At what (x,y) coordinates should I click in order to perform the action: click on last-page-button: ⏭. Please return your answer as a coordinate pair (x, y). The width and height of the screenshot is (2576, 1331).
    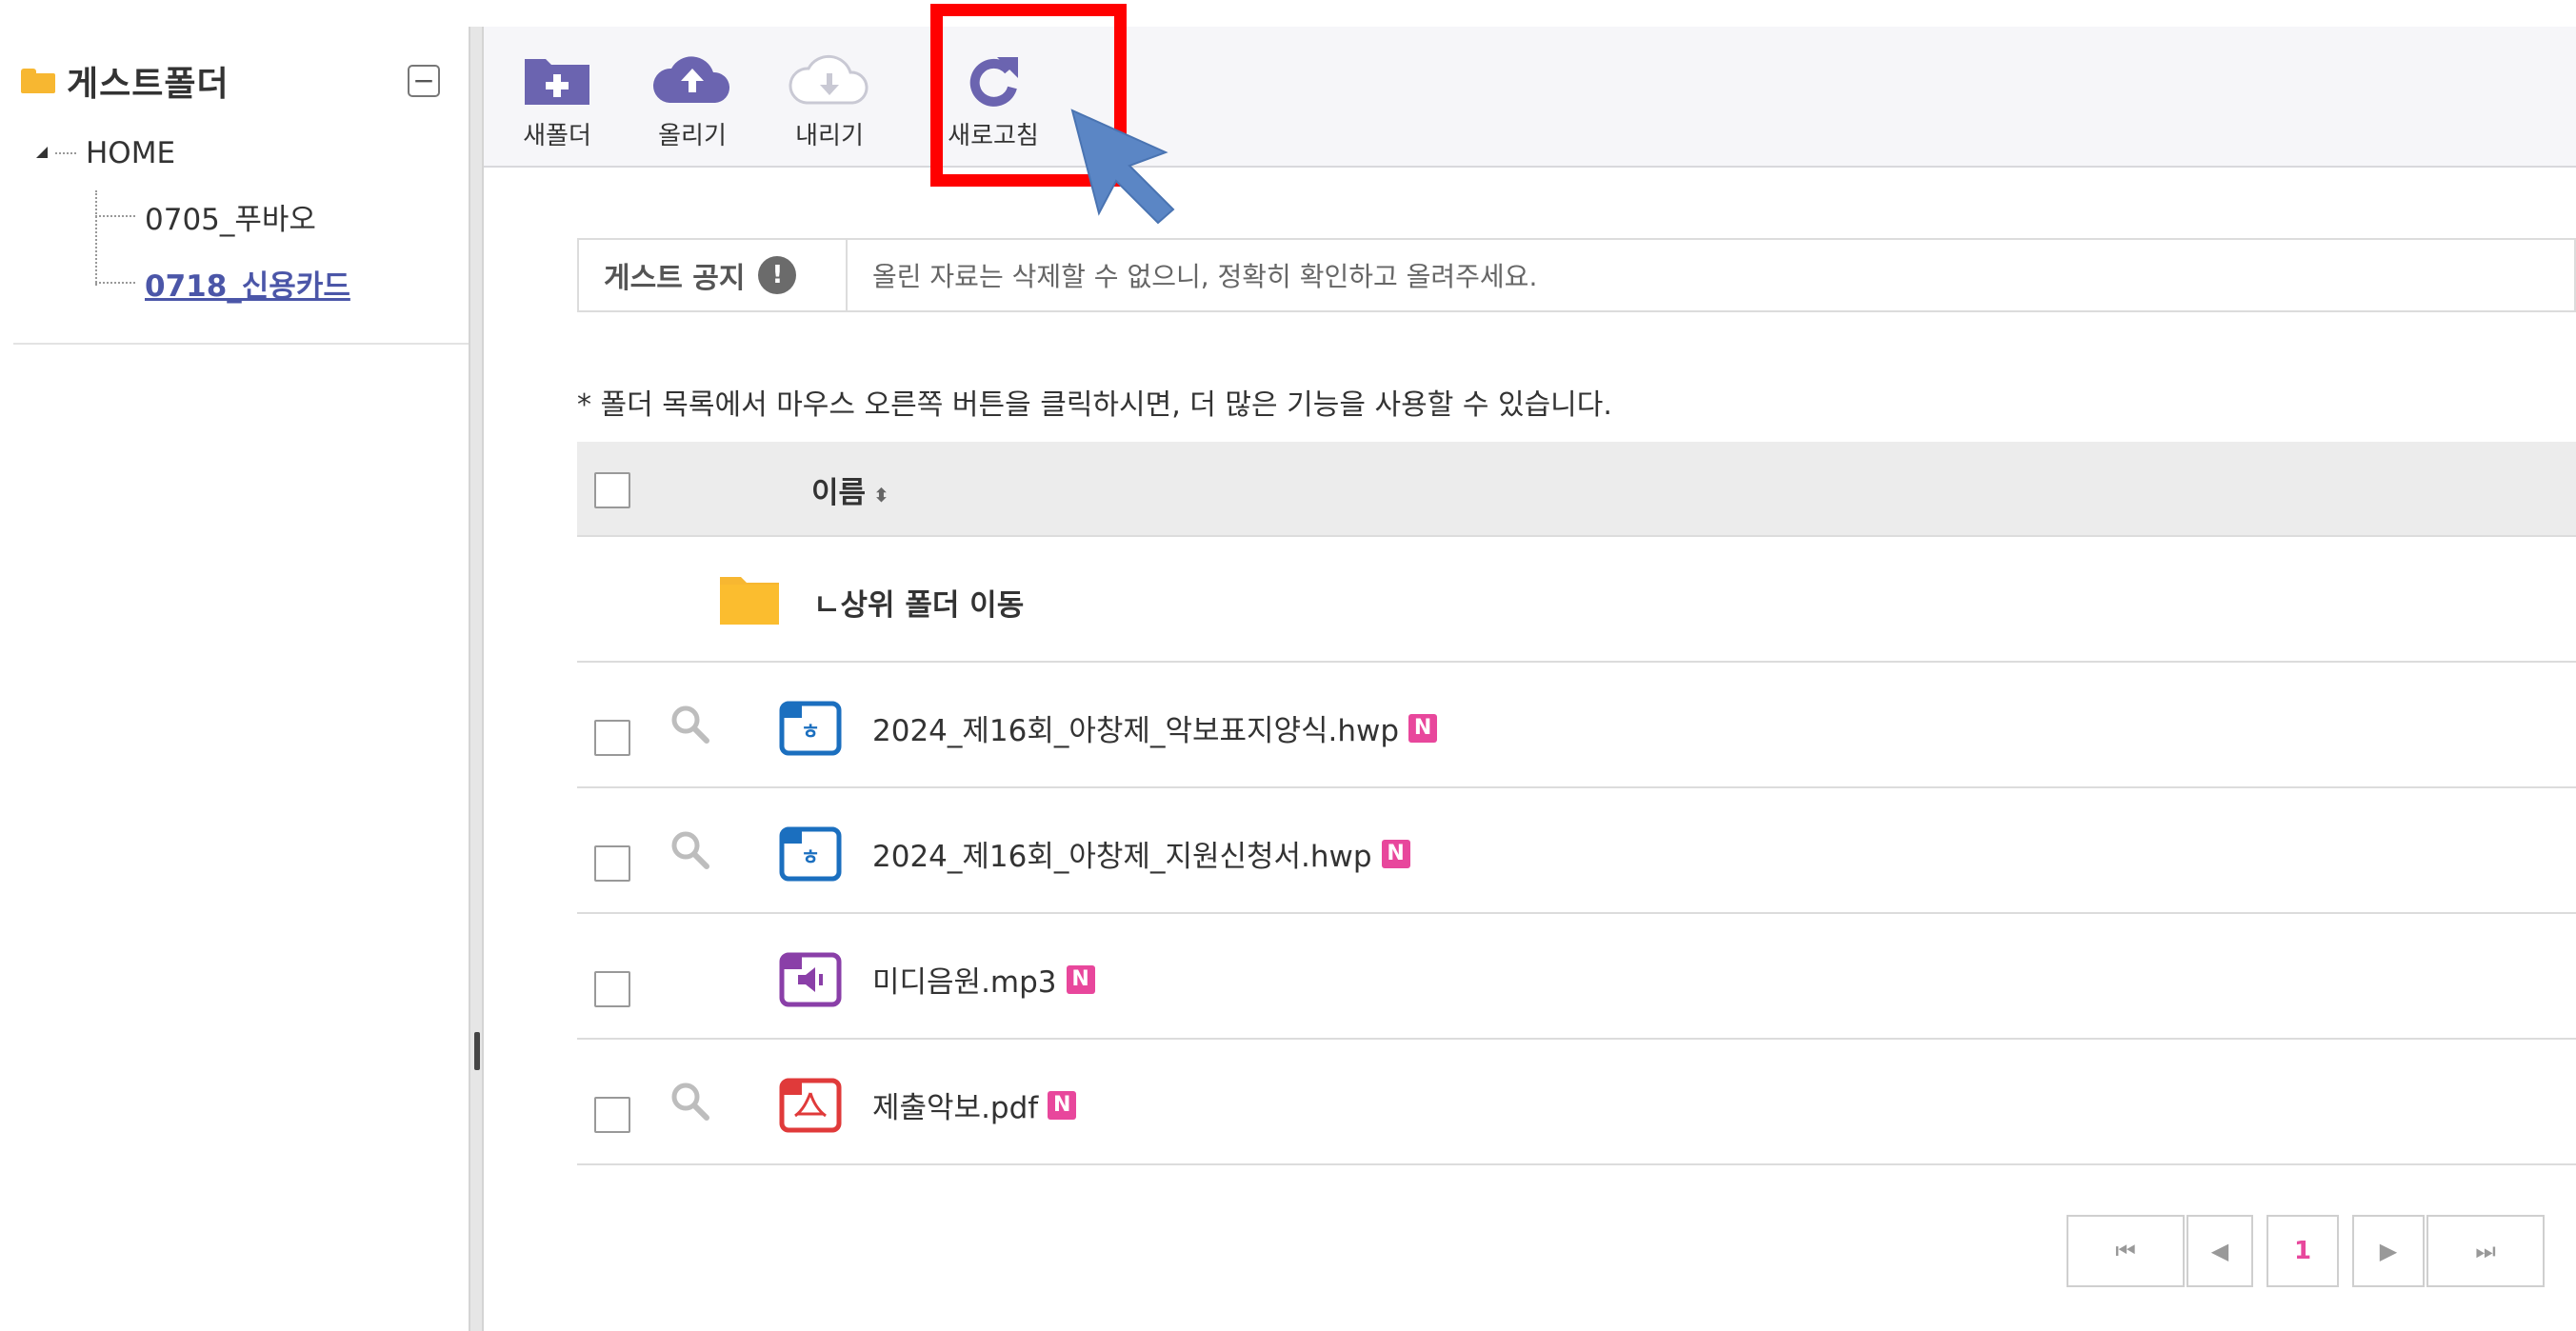
    Looking at the image, I should click on (2485, 1251).